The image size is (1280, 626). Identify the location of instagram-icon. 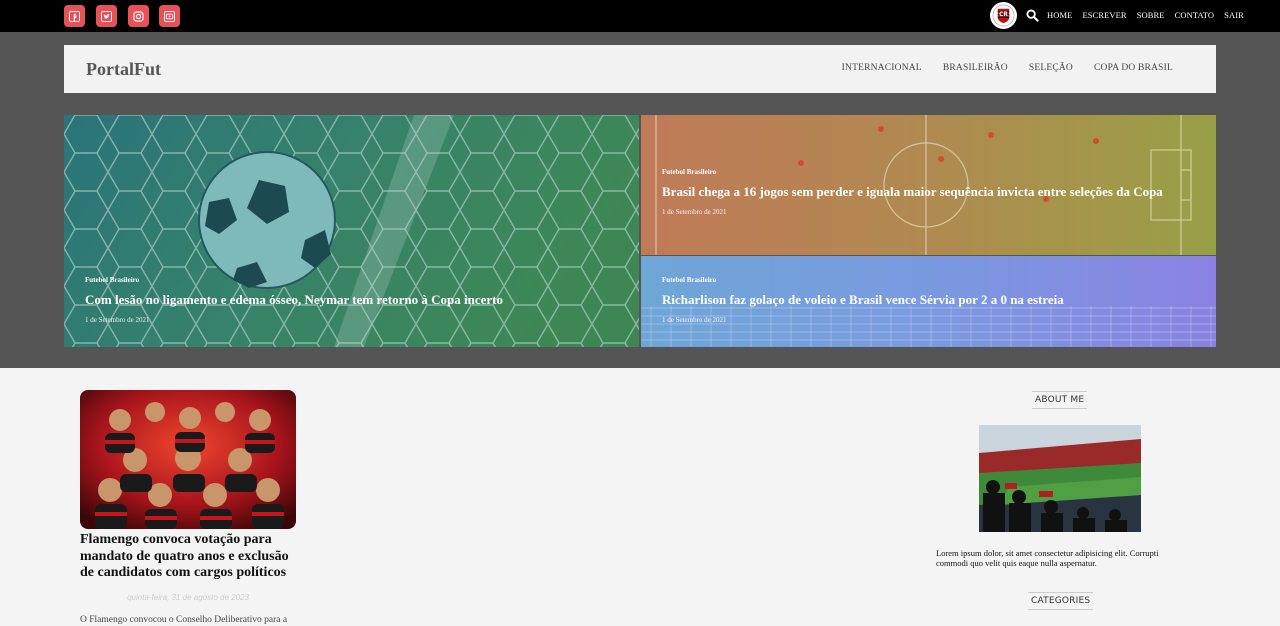
(138, 16).